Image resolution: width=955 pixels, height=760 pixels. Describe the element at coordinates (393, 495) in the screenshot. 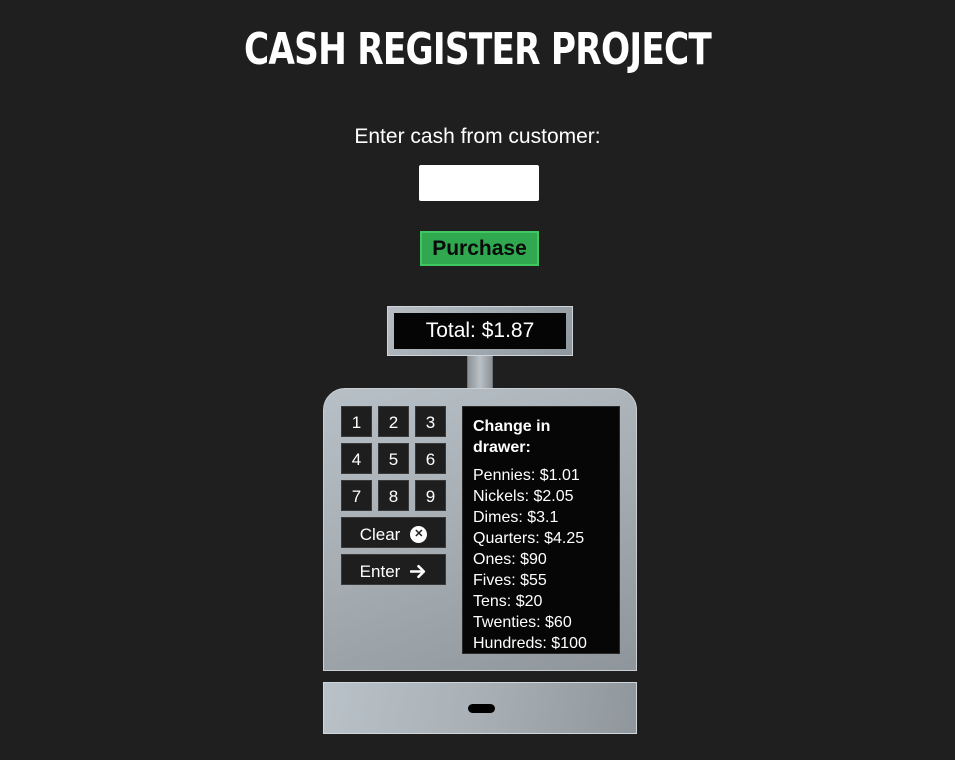

I see `key-8: 8` at that location.